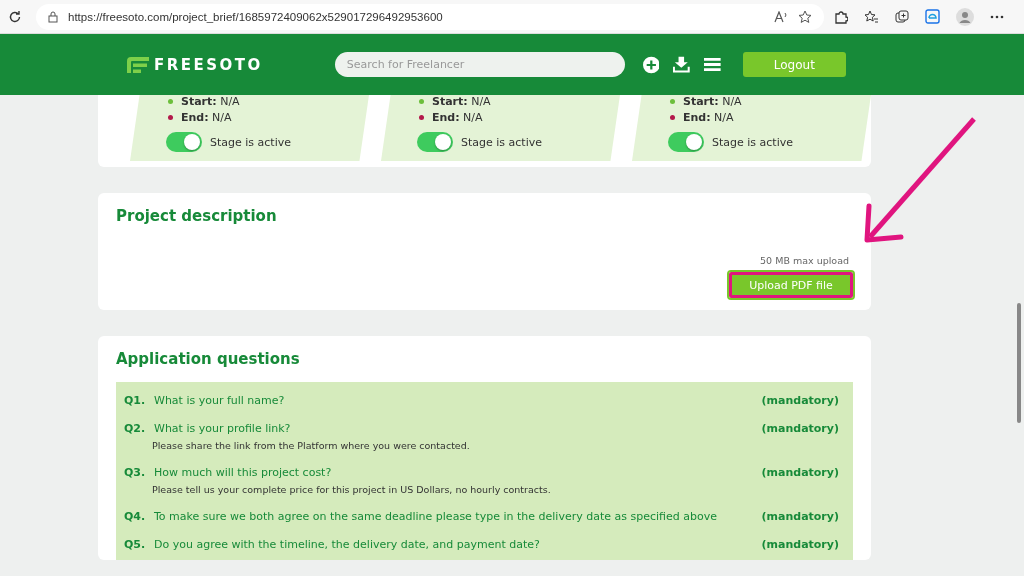 This screenshot has height=576, width=1024. I want to click on question-hint: Please share the link from the Platform where you were contacted., so click(311, 445).